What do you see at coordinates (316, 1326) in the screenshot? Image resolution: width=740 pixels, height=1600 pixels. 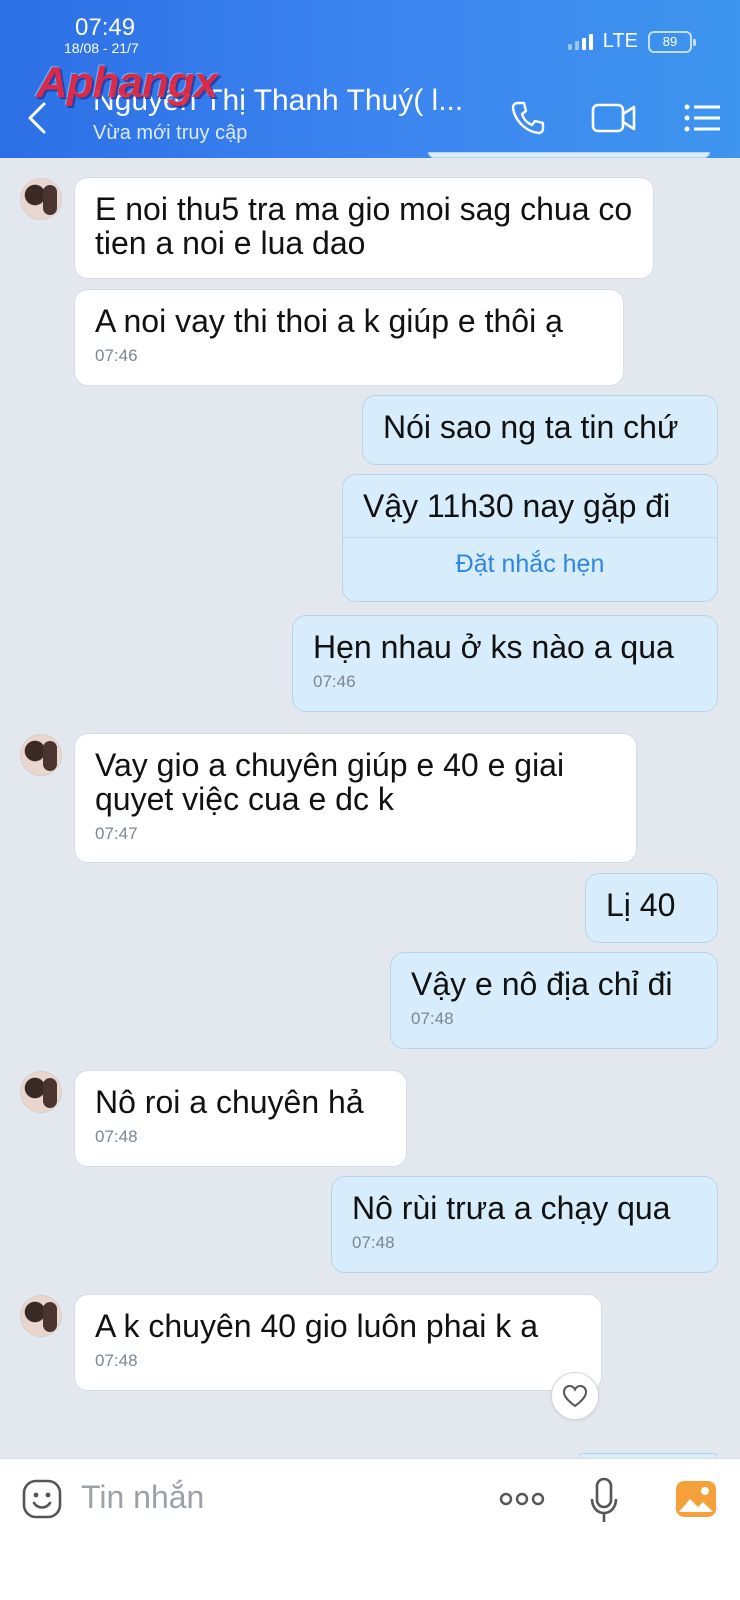 I see `message-text: A k chuyên 40 gio luôn phai k a` at bounding box center [316, 1326].